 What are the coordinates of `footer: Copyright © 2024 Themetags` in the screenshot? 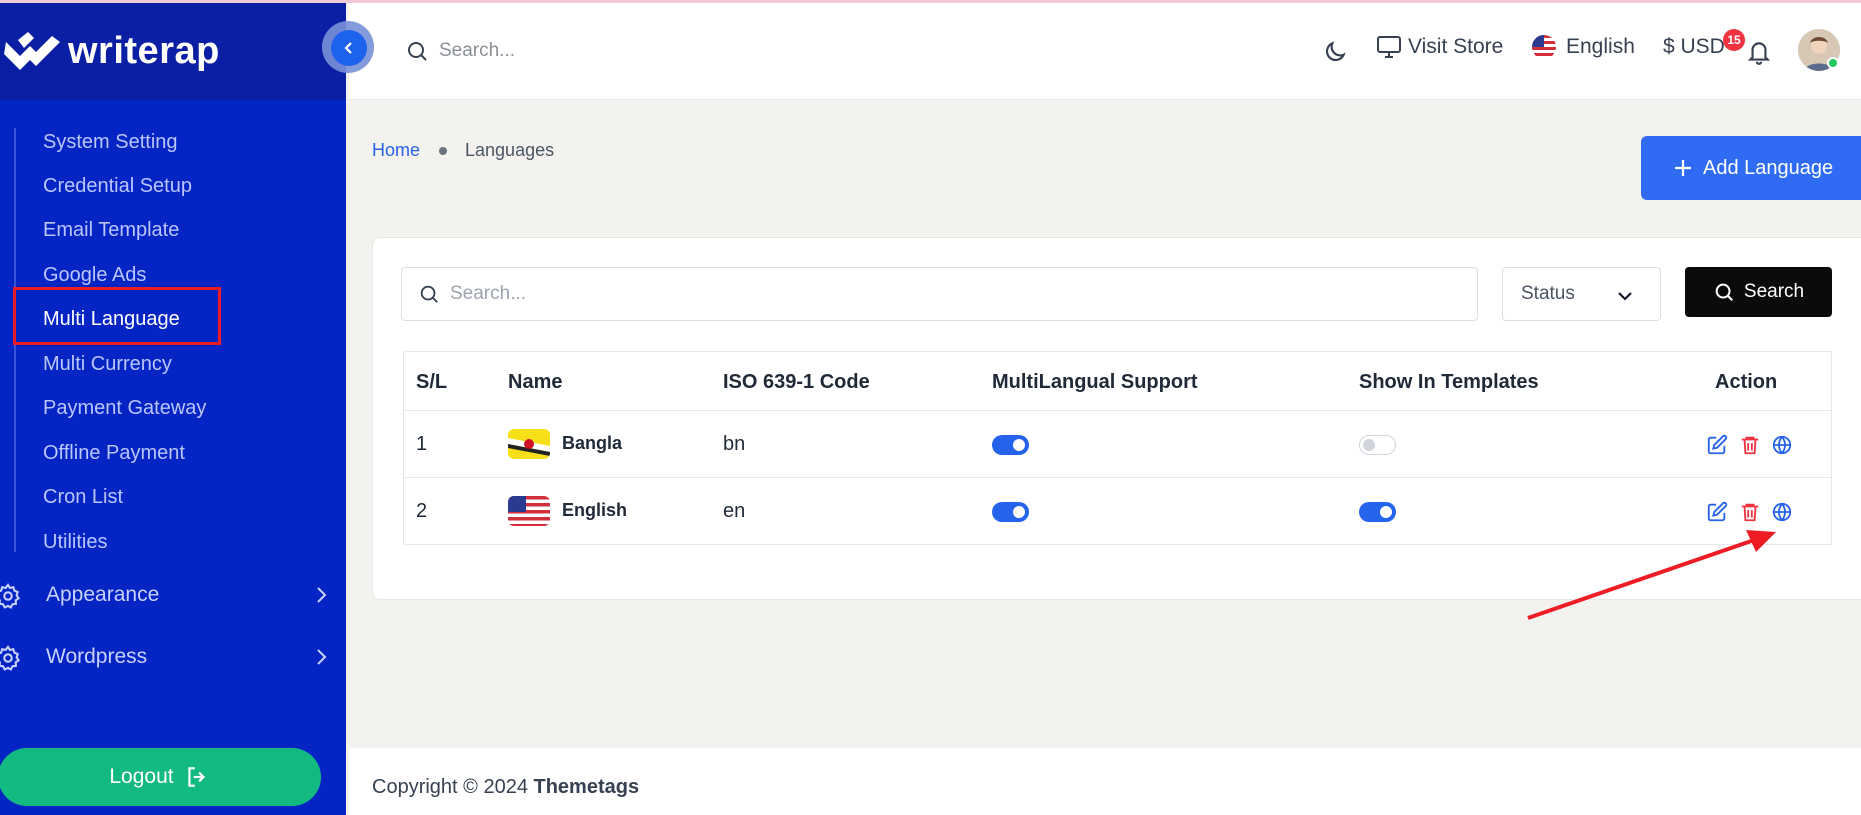 It's located at (1105, 781).